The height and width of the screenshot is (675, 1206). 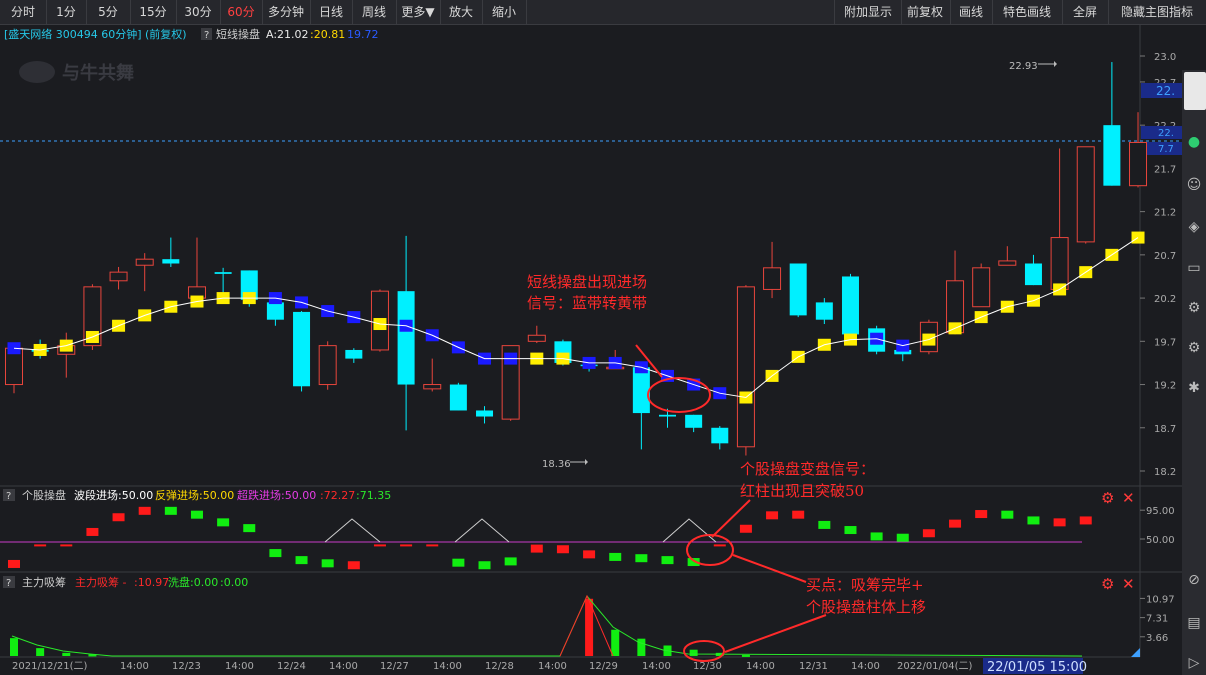 I want to click on y-tick-label: 95.00, so click(x=1160, y=511).